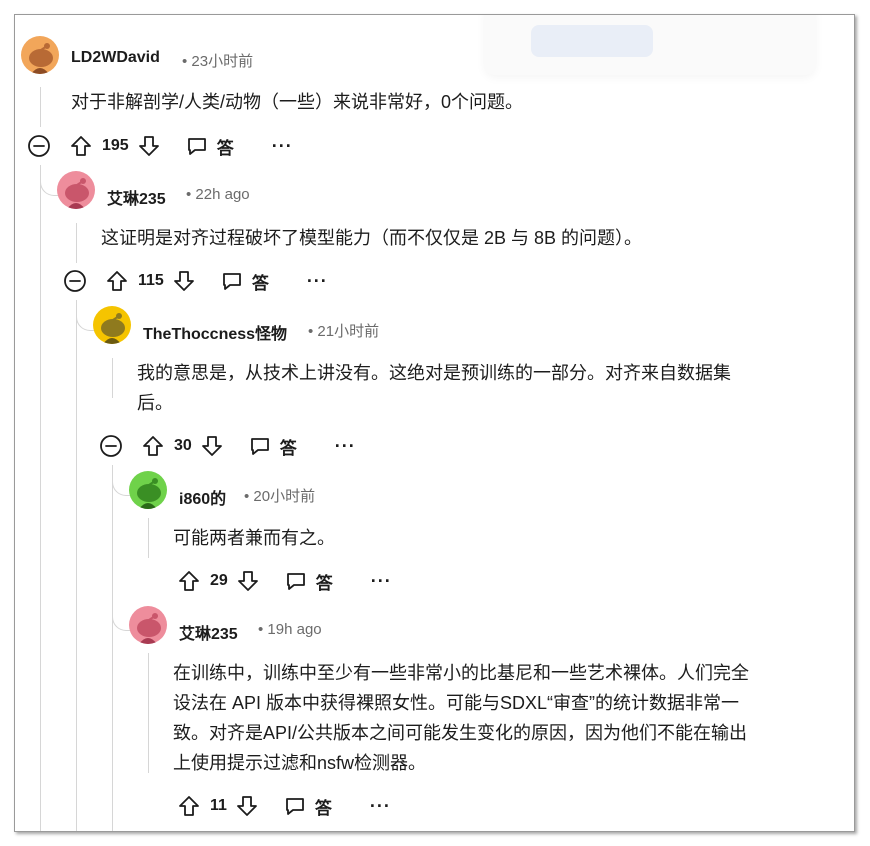 This screenshot has width=870, height=846. I want to click on timestamp: • 23小时前, so click(218, 61).